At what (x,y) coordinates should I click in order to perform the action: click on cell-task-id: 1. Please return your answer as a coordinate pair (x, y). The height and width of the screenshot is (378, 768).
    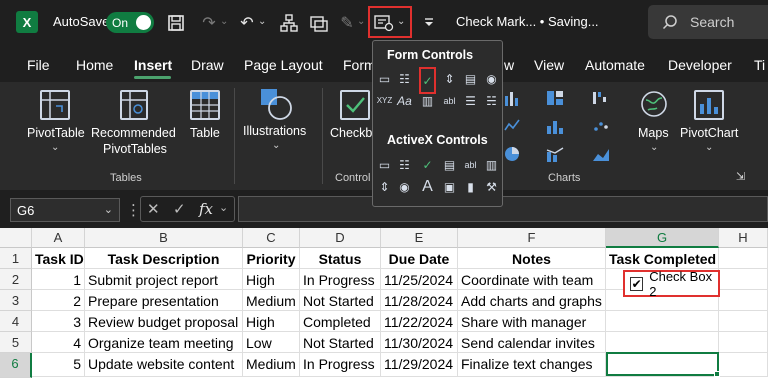
    Looking at the image, I should click on (58, 279).